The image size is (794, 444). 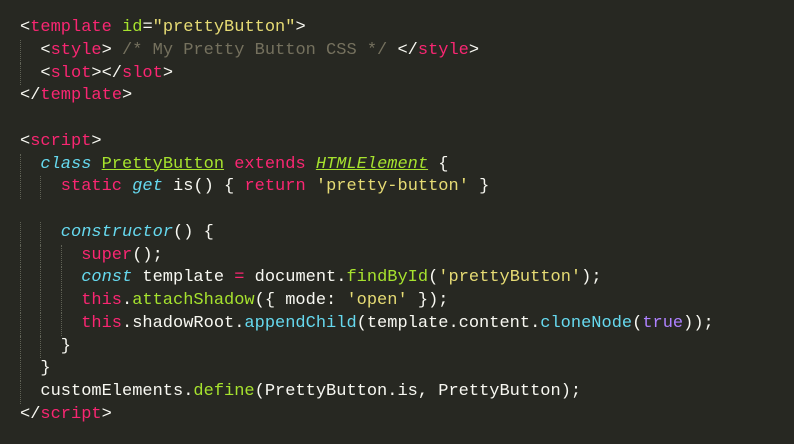 What do you see at coordinates (163, 27) in the screenshot?
I see `code-line-content: <template id="prettyButton">` at bounding box center [163, 27].